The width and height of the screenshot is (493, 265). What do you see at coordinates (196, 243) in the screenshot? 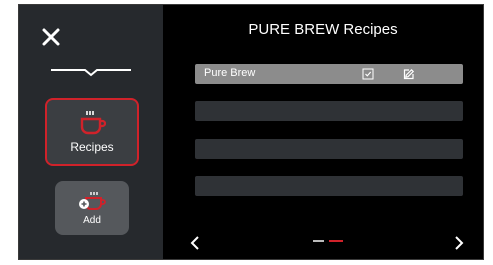
I see `chevron-left-icon` at bounding box center [196, 243].